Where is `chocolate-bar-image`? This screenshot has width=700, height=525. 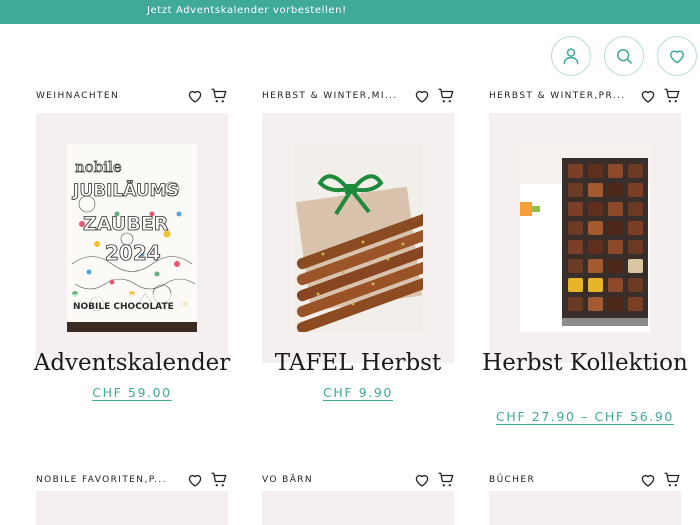
chocolate-bar-image is located at coordinates (358, 238).